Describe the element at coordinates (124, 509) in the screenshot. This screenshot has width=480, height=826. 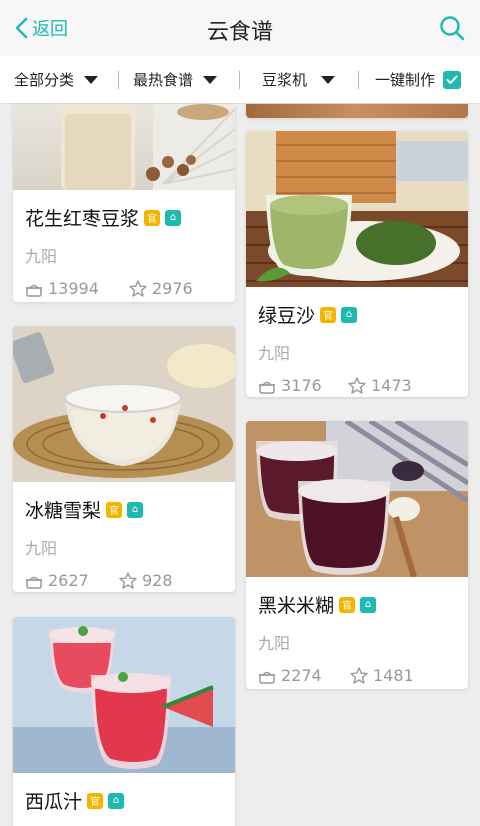
I see `recipe-name: 冰糖雪梨 官 ⌂` at that location.